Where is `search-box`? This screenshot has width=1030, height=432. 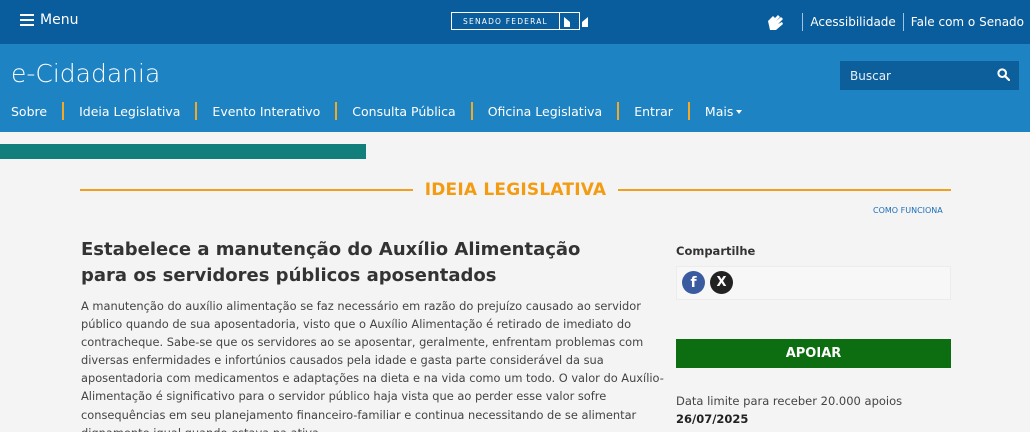 search-box is located at coordinates (929, 75).